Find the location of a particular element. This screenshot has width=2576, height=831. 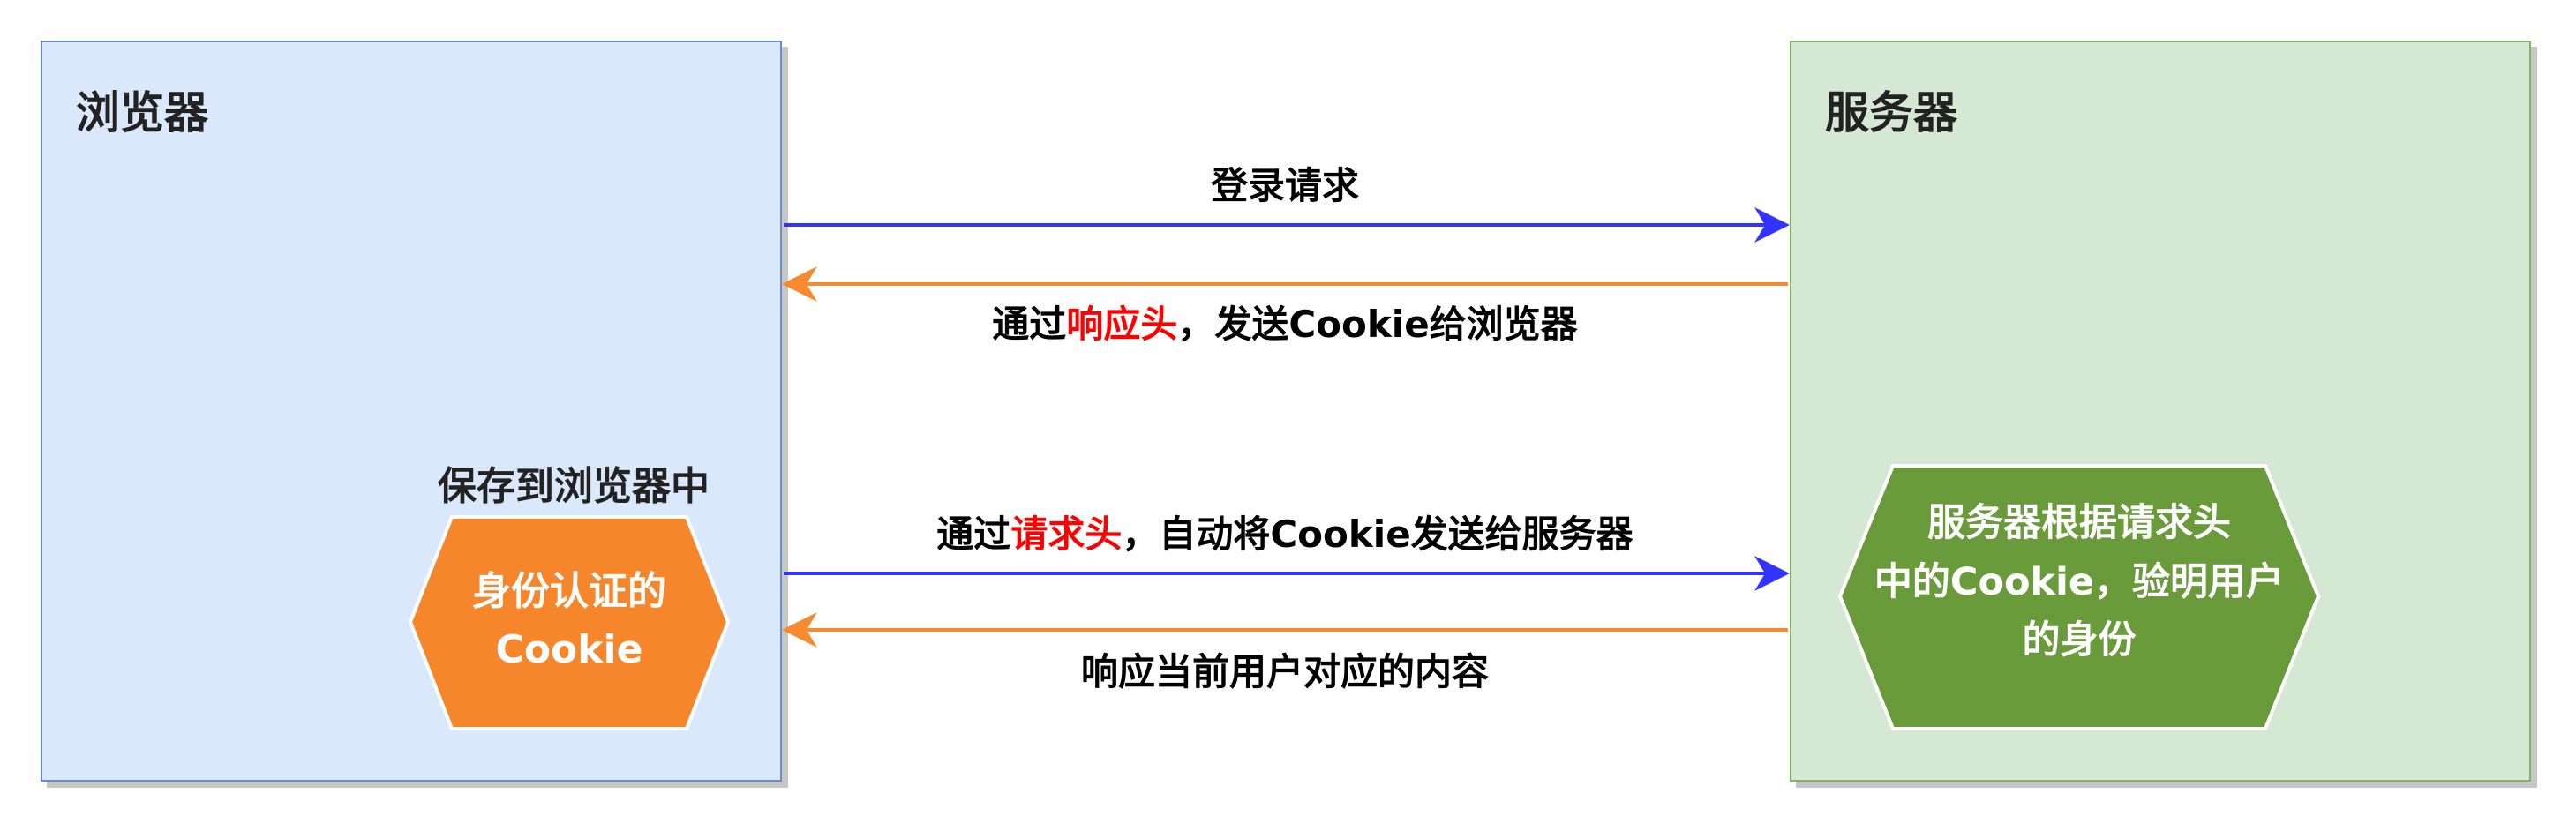

cookie-line-1: 身份认证的 is located at coordinates (569, 591).